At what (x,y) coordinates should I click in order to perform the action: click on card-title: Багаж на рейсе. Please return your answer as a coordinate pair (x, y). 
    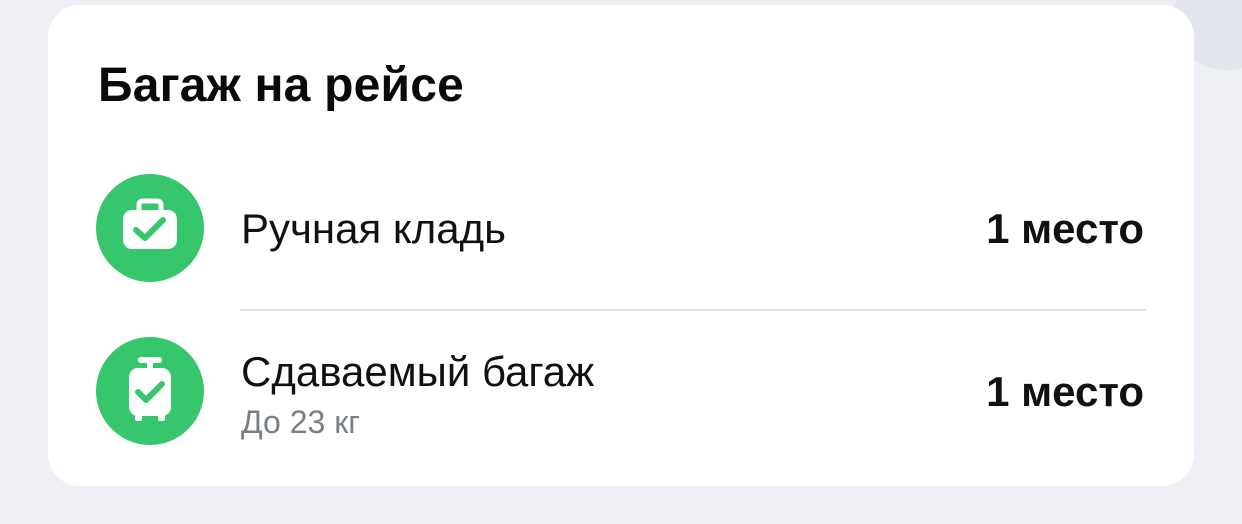
    Looking at the image, I should click on (281, 85).